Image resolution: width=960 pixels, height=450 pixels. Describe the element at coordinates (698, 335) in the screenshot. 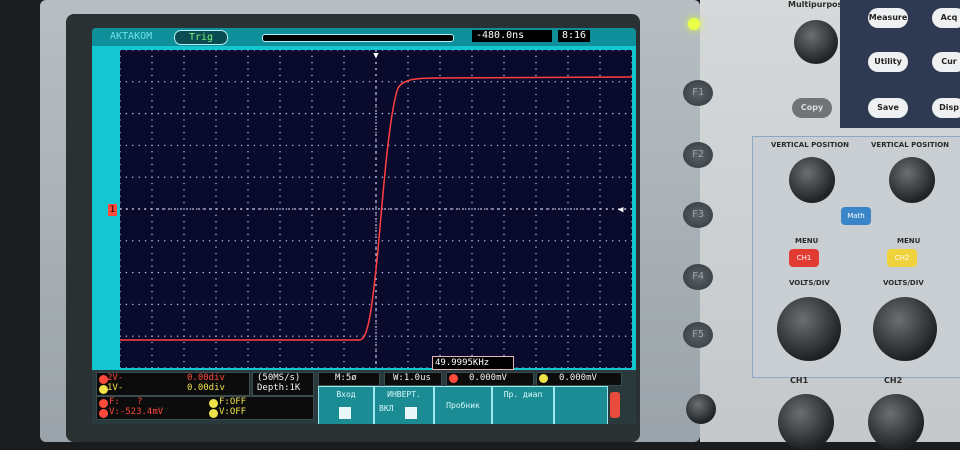

I see `f5-button: F5` at that location.